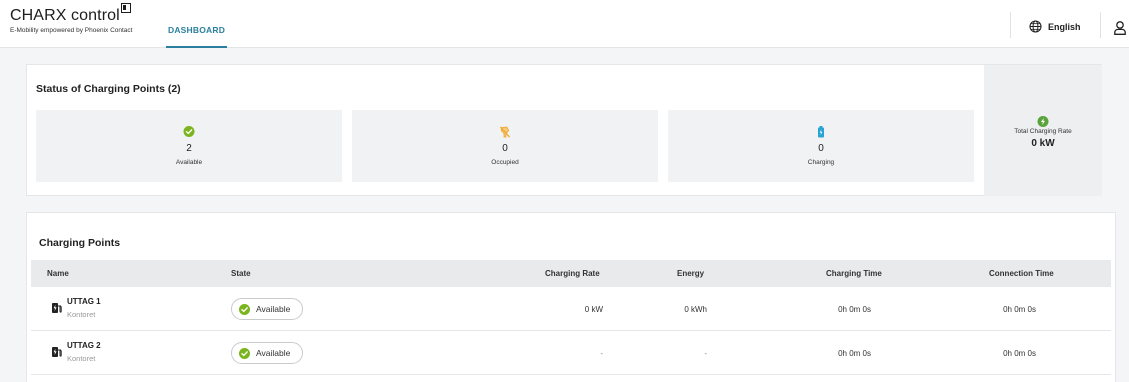 This screenshot has height=382, width=1129. Describe the element at coordinates (1035, 26) in the screenshot. I see `globe-icon` at that location.